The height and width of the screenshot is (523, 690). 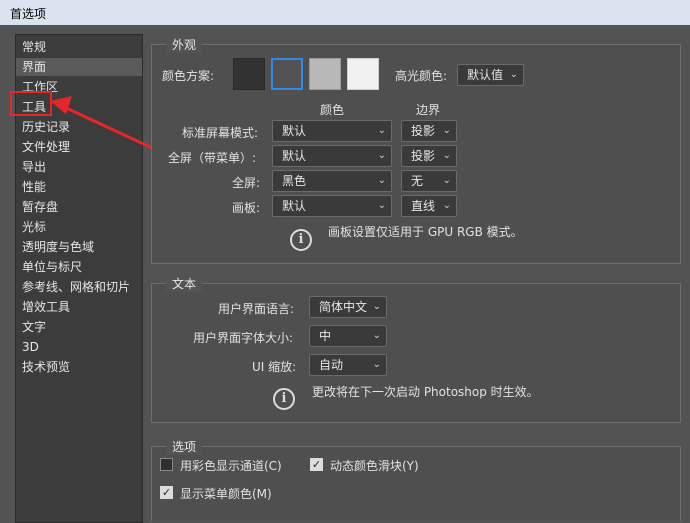 What do you see at coordinates (246, 183) in the screenshot?
I see `fullscreen-label: 全屏:` at bounding box center [246, 183].